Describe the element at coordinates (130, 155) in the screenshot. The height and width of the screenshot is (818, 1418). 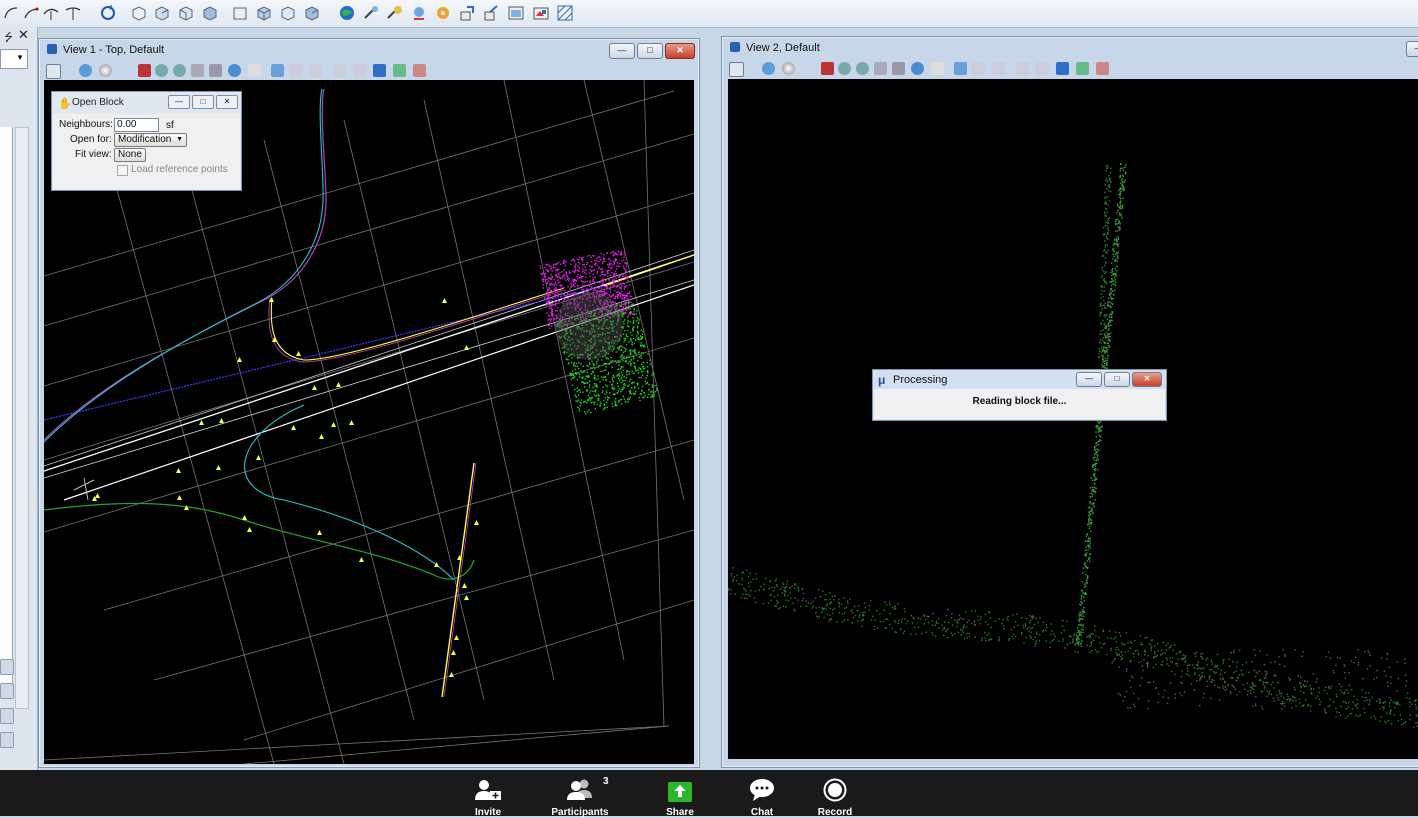
I see `fit-view-button: None` at that location.